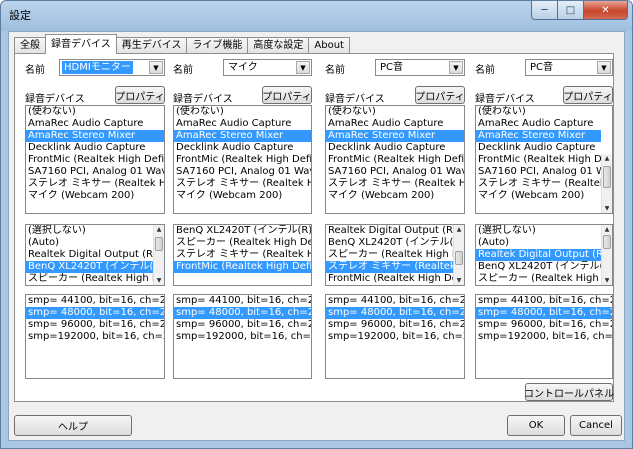 The height and width of the screenshot is (449, 633). Describe the element at coordinates (571, 10) in the screenshot. I see `maximize-button: □` at that location.